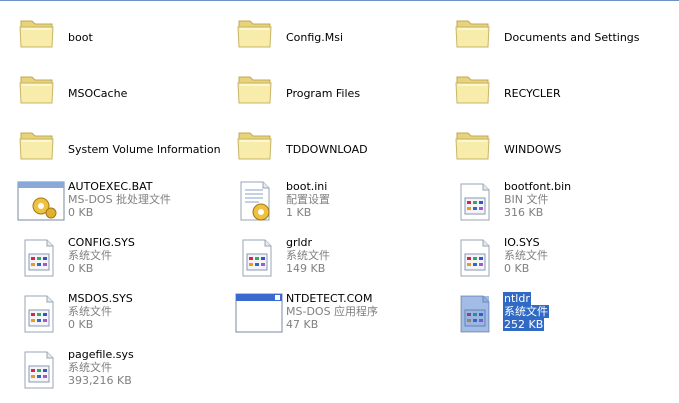 The width and height of the screenshot is (679, 403). I want to click on folder-item-program-files: Program Files, so click(340, 94).